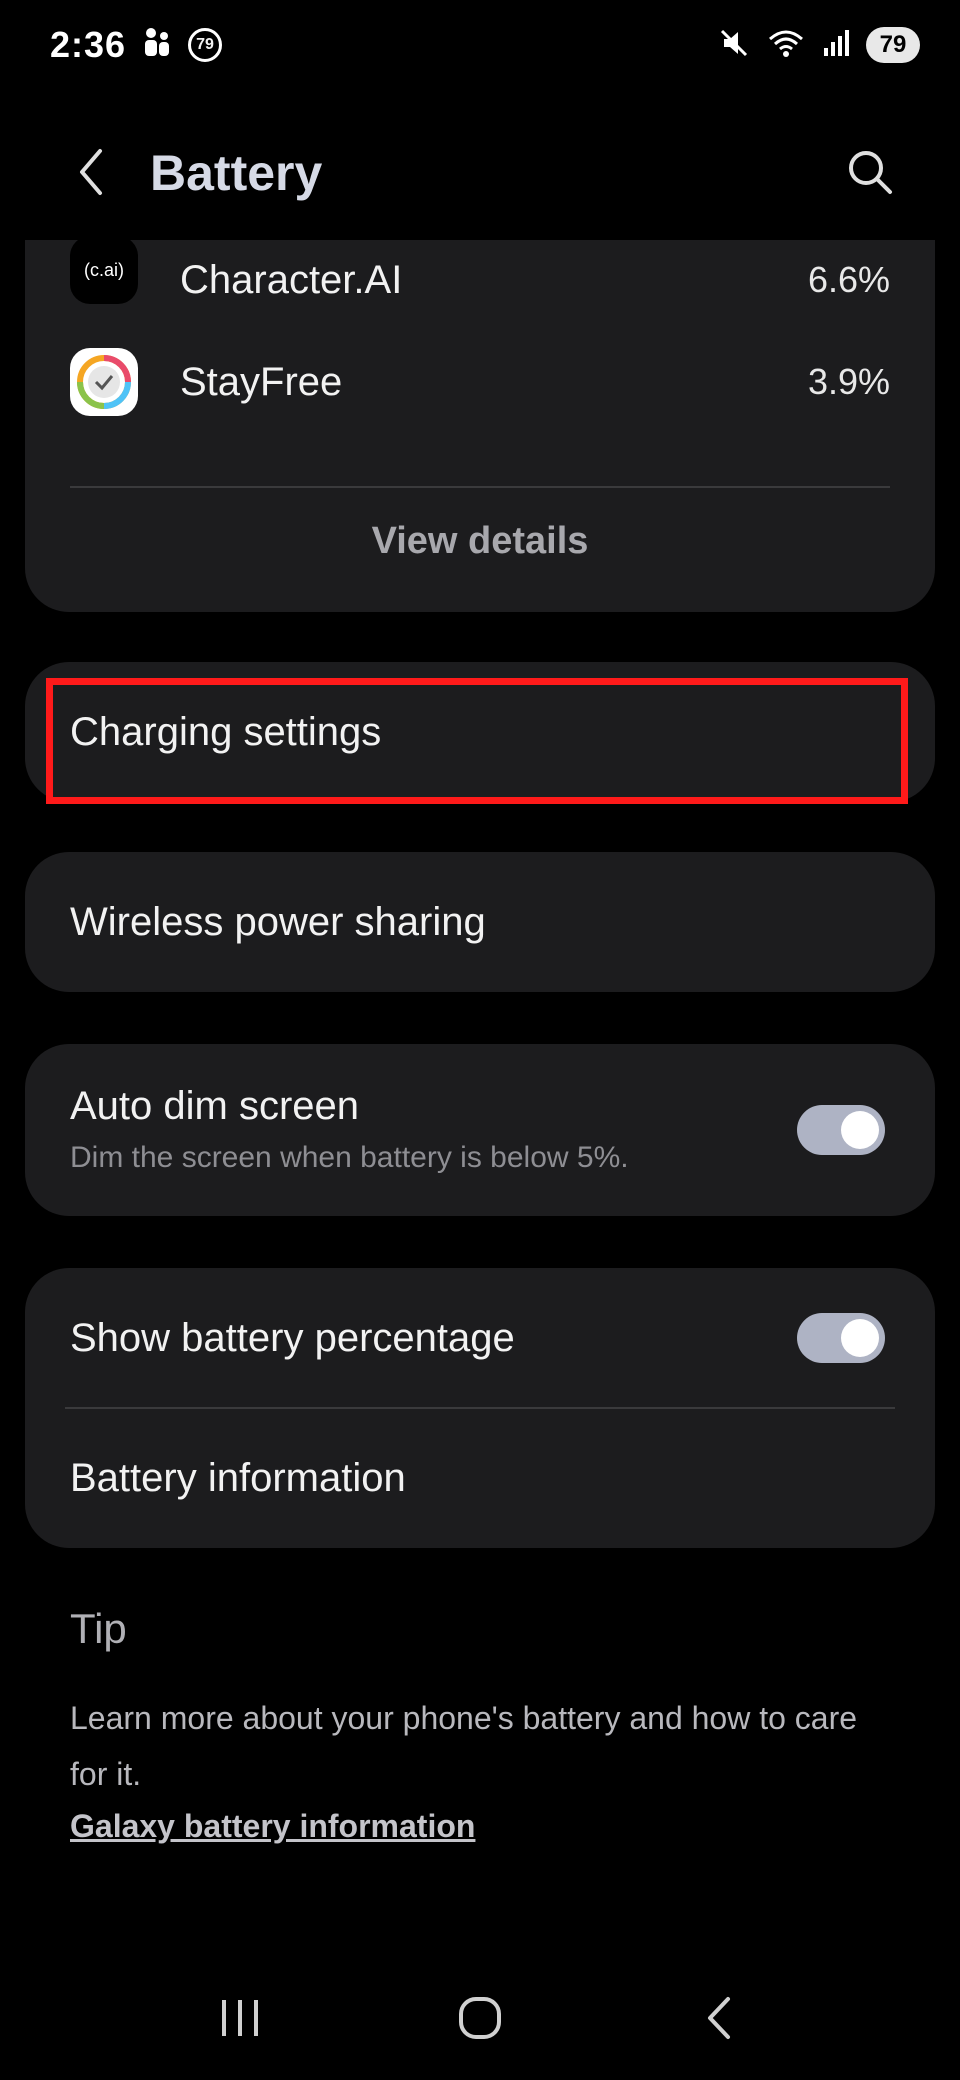 This screenshot has width=960, height=2080. What do you see at coordinates (272, 1826) in the screenshot?
I see `galaxy-battery-information-link: Galaxy battery information` at bounding box center [272, 1826].